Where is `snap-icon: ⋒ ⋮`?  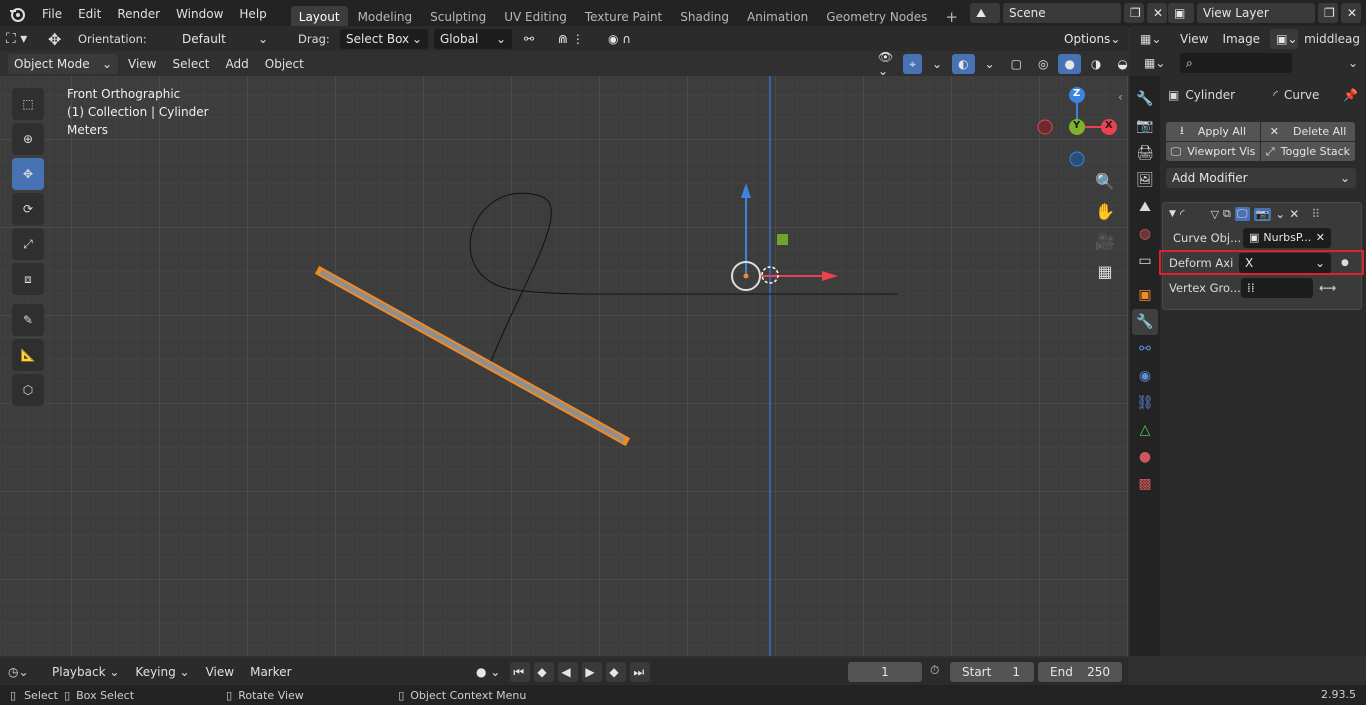
snap-icon: ⋒ ⋮ is located at coordinates (574, 39).